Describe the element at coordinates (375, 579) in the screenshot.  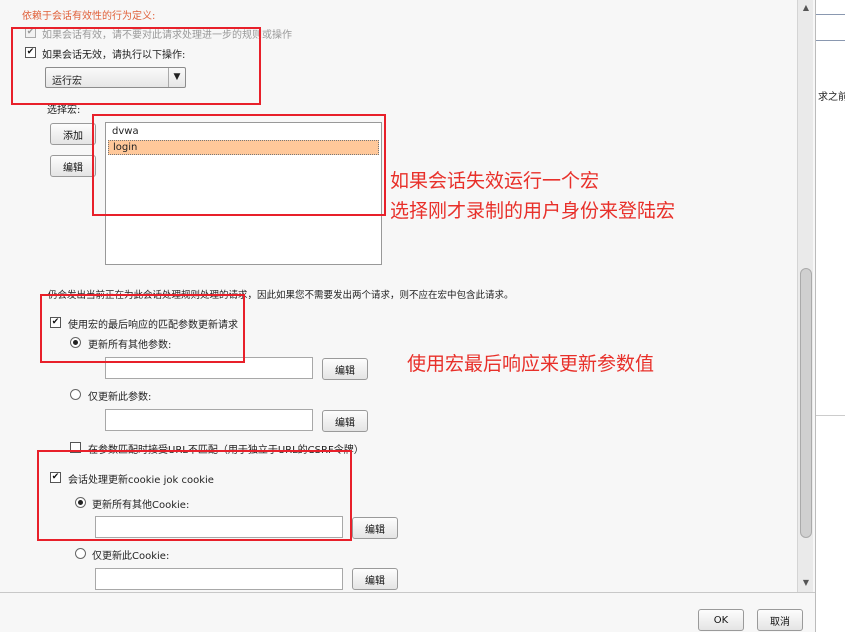
I see `edit-only-cookies-button: 编辑` at that location.